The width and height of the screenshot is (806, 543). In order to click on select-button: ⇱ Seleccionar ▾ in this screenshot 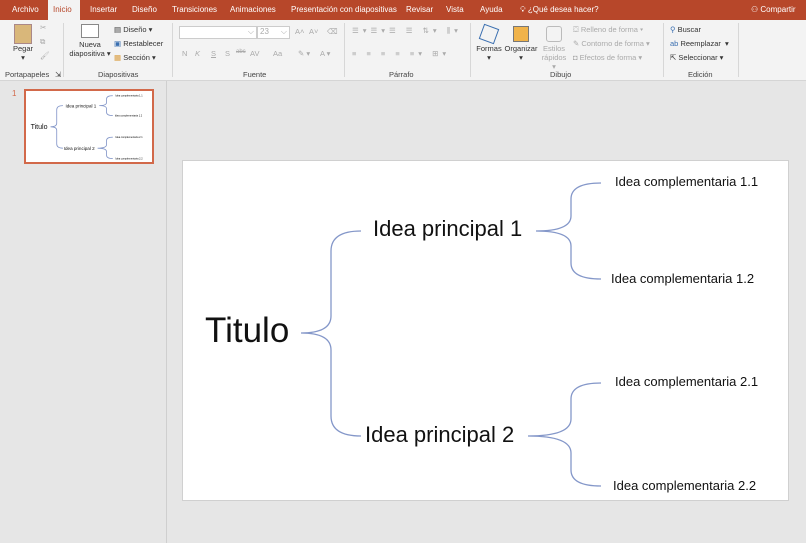, I will do `click(696, 57)`.